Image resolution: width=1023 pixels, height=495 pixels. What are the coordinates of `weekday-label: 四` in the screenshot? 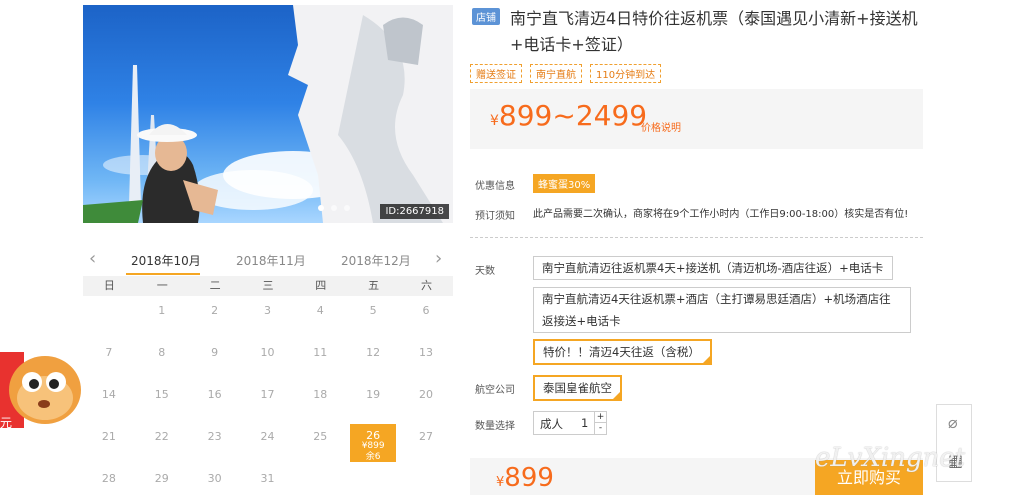 It's located at (321, 285).